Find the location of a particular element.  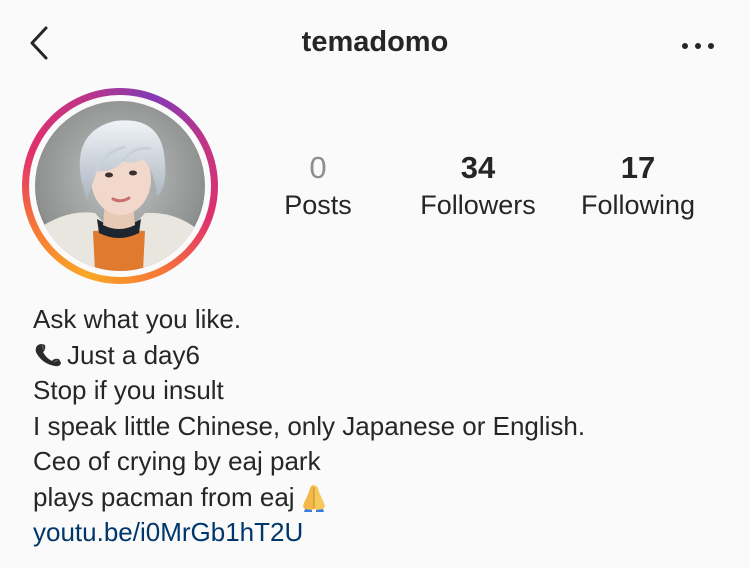

bio-line: Stop if you insult is located at coordinates (128, 390).